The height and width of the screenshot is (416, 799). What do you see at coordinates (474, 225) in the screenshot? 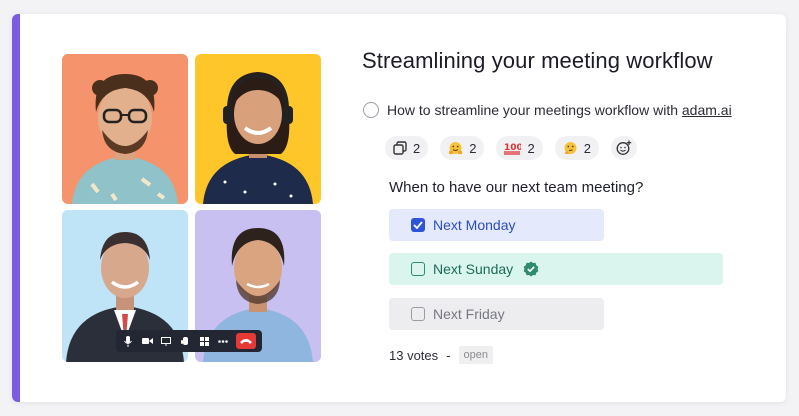
I see `poll-option-label: Next Monday` at bounding box center [474, 225].